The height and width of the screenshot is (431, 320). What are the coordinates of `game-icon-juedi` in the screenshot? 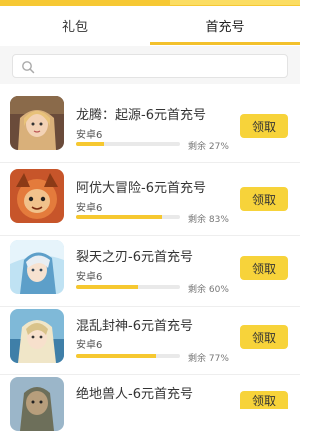 It's located at (37, 404).